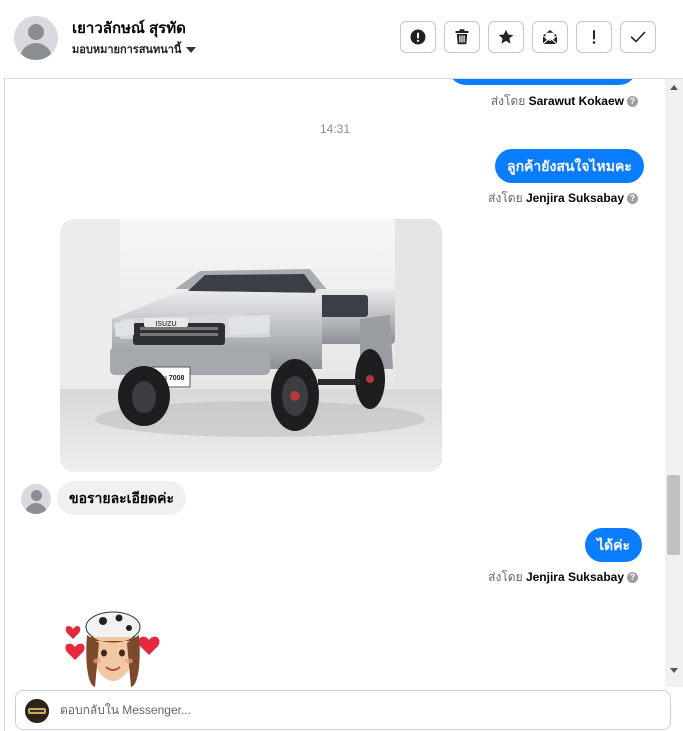  Describe the element at coordinates (542, 82) in the screenshot. I see `outgoing-message-bubble-partial` at that location.